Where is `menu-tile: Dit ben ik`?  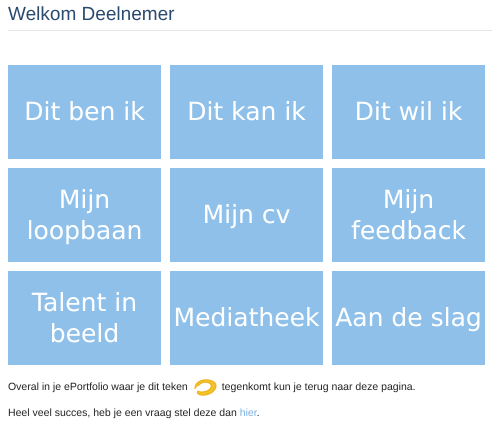 menu-tile: Dit ben ik is located at coordinates (84, 112).